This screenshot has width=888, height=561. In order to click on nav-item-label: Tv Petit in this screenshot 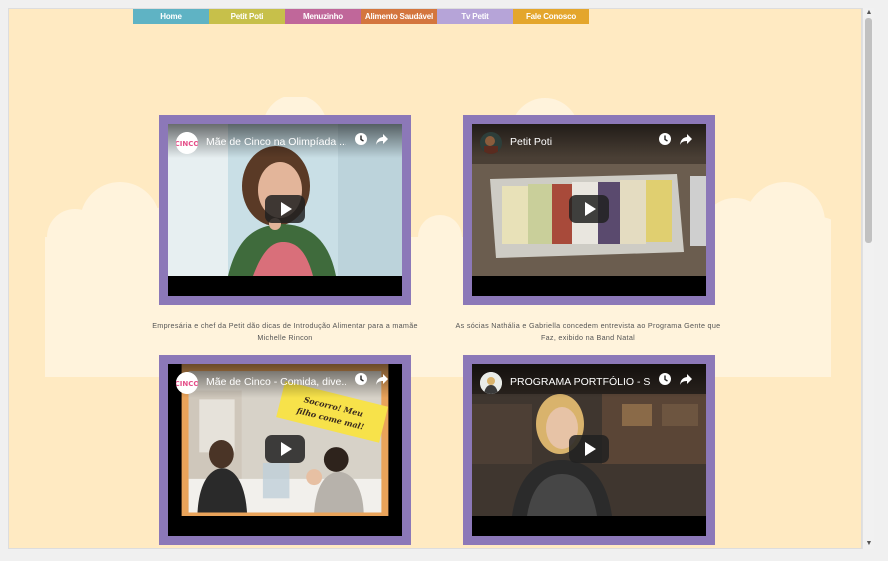, I will do `click(475, 16)`.